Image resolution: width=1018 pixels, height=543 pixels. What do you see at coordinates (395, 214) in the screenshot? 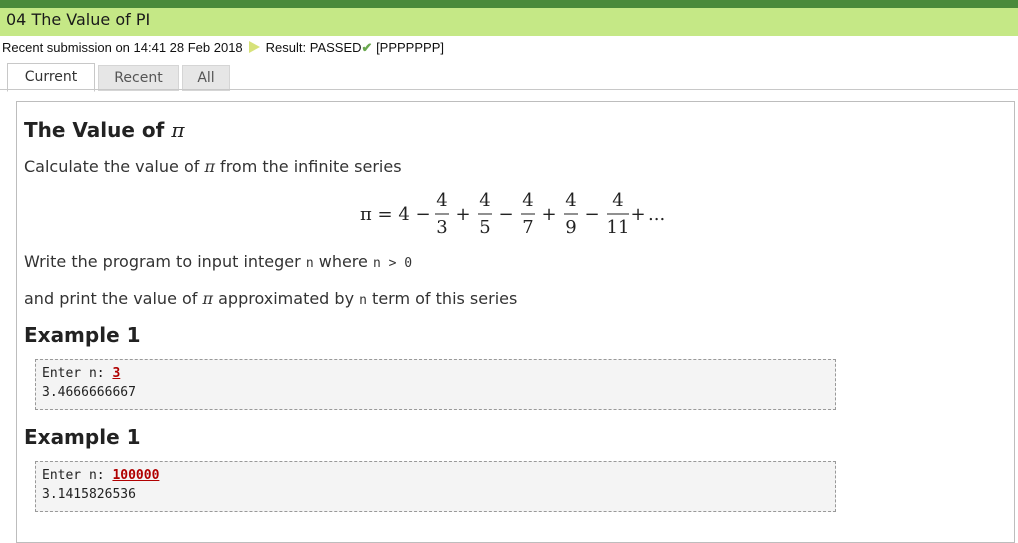
I see `formula-lhs: π = 4 −` at bounding box center [395, 214].